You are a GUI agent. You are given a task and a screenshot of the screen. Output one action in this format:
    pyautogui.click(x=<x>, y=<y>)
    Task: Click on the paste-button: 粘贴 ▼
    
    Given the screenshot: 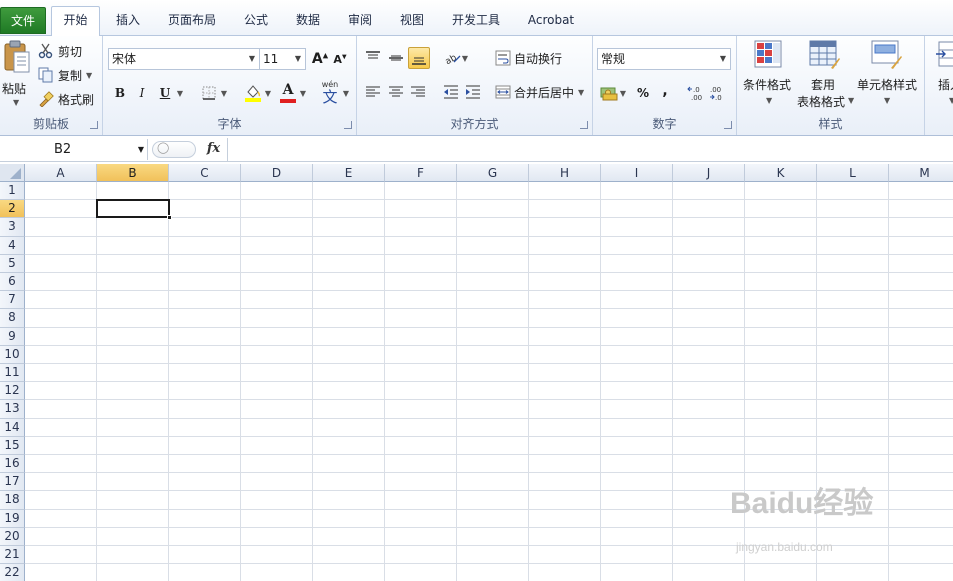 What is the action you would take?
    pyautogui.click(x=17, y=73)
    